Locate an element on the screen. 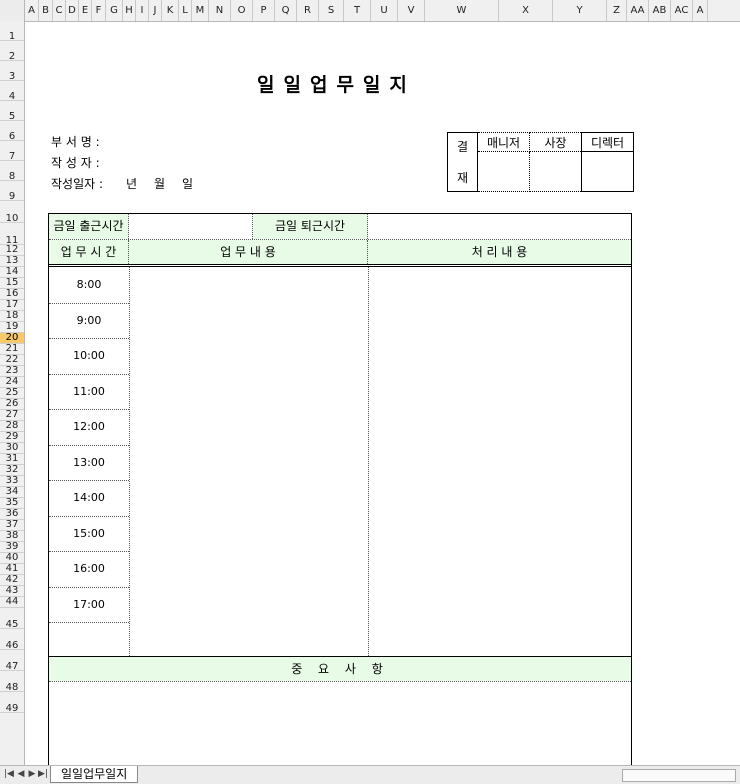 This screenshot has height=784, width=740. checkin-time-input is located at coordinates (191, 226).